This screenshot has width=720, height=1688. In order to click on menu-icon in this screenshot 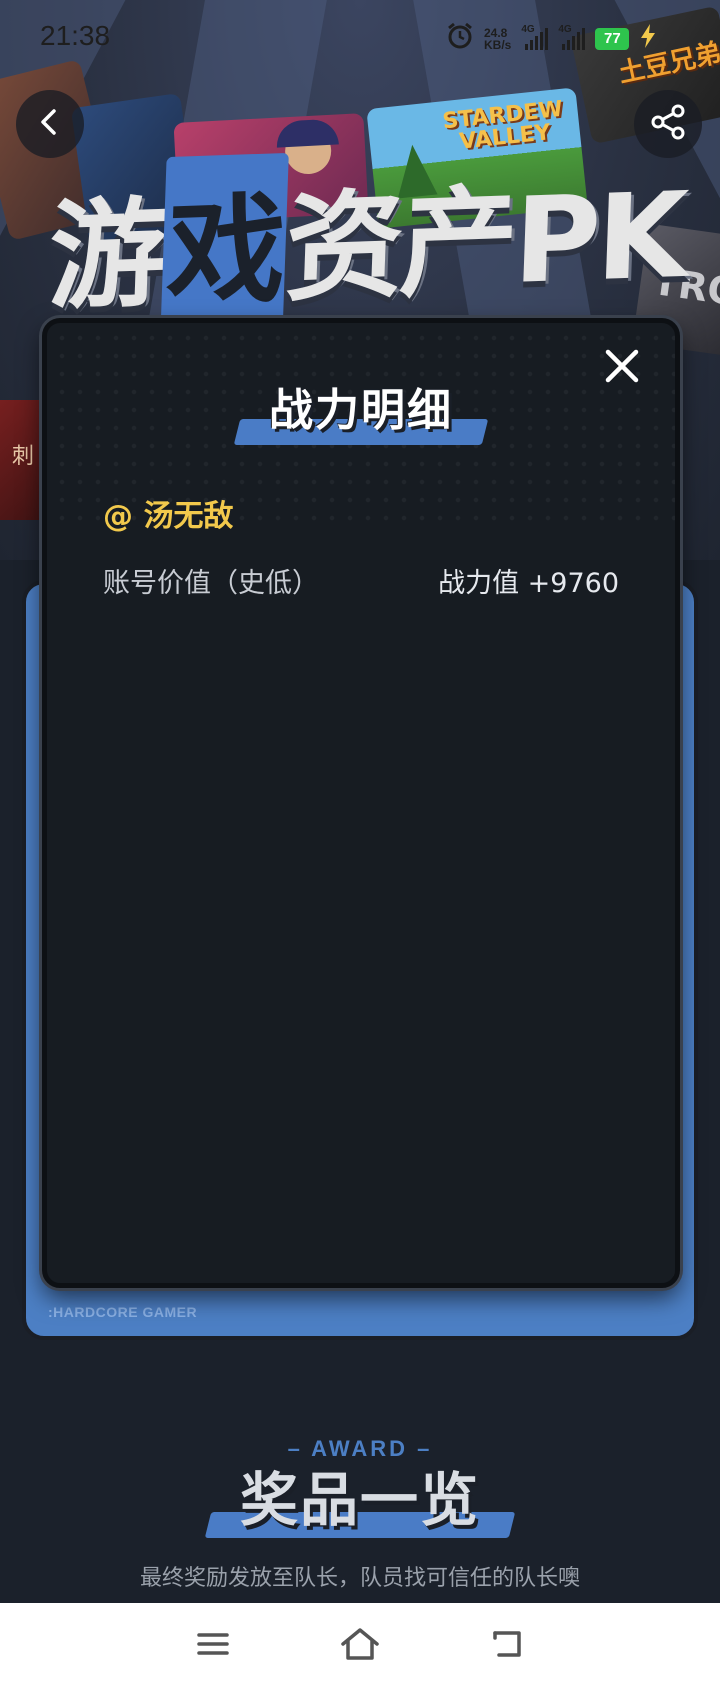, I will do `click(213, 1646)`.